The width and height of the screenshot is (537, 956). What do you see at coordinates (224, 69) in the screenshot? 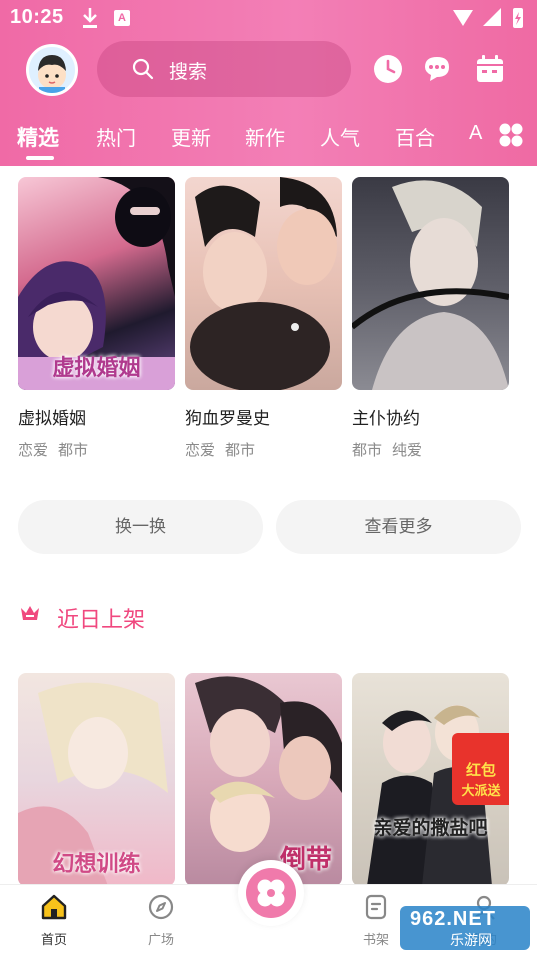
I see `search-bar: 搜索` at bounding box center [224, 69].